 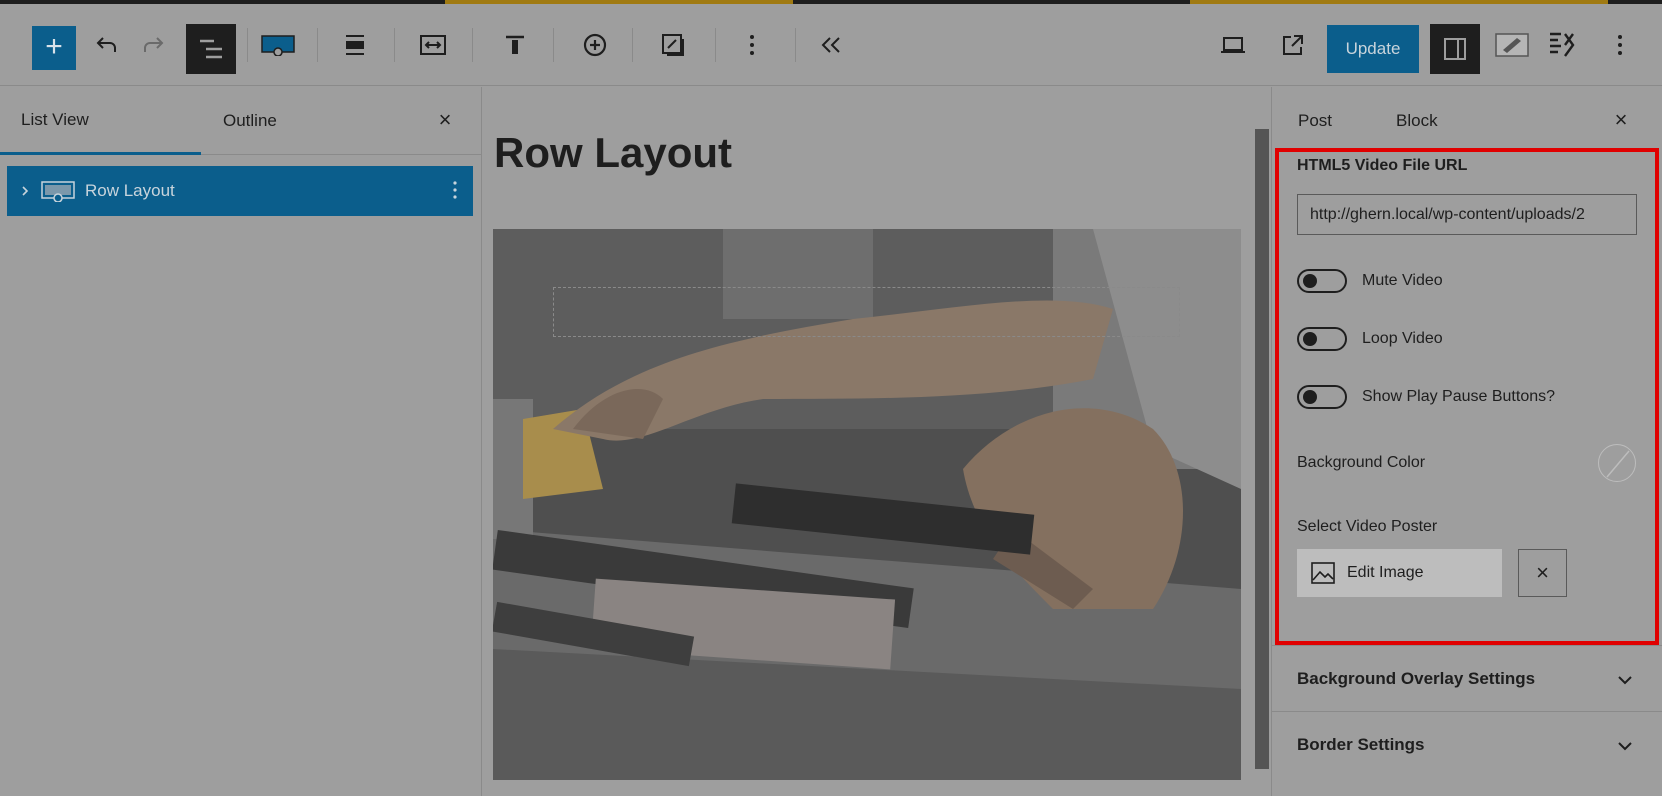 What do you see at coordinates (240, 191) in the screenshot?
I see `list-item: Row Layout` at bounding box center [240, 191].